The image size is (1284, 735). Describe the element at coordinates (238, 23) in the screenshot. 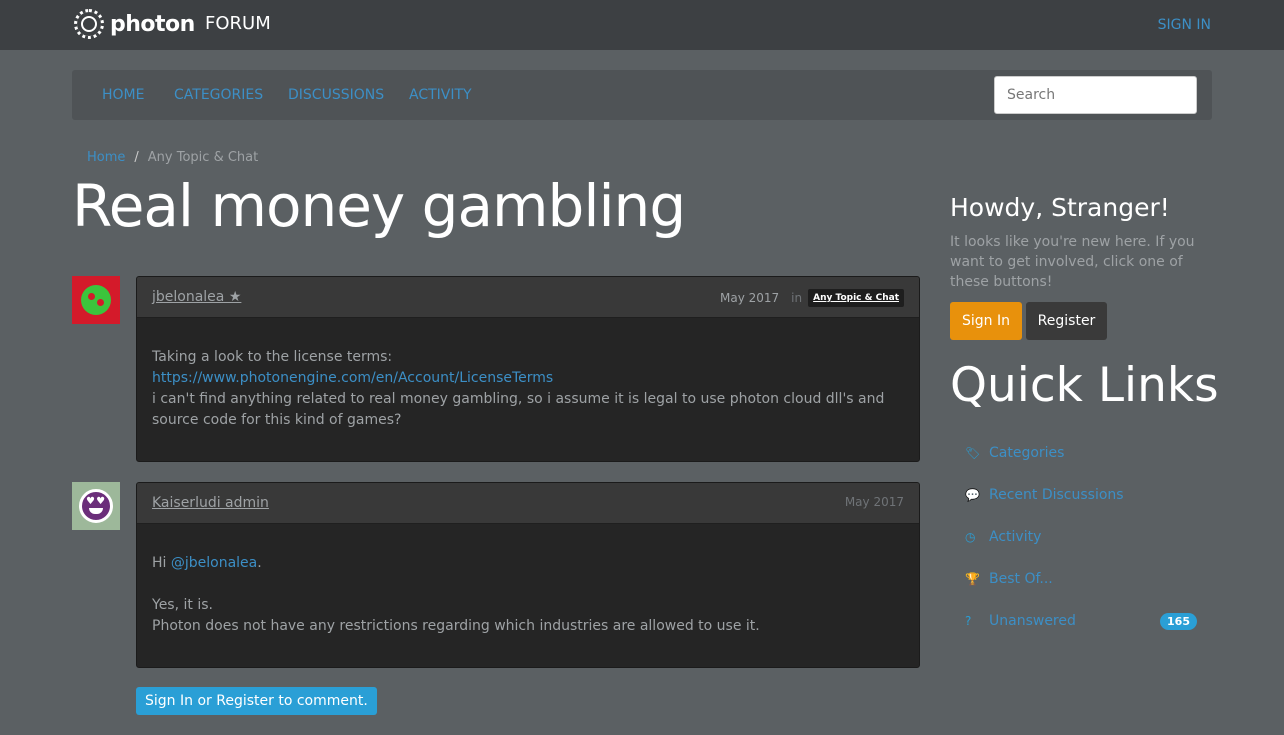

I see `forum-title: FORUM` at that location.